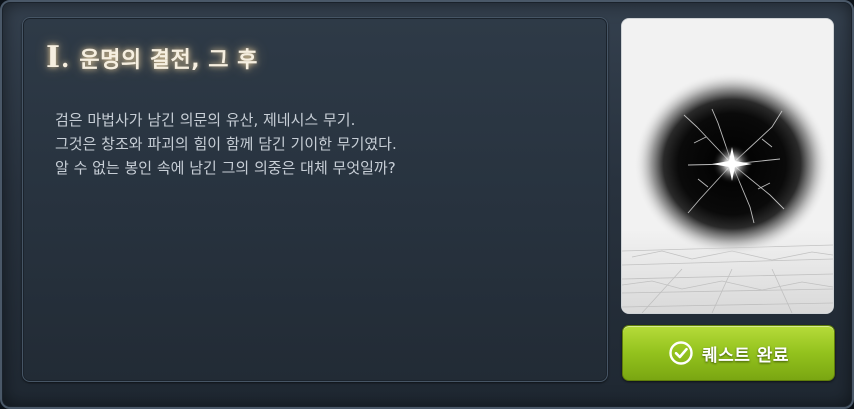 The width and height of the screenshot is (854, 409). I want to click on check-circle-icon, so click(681, 353).